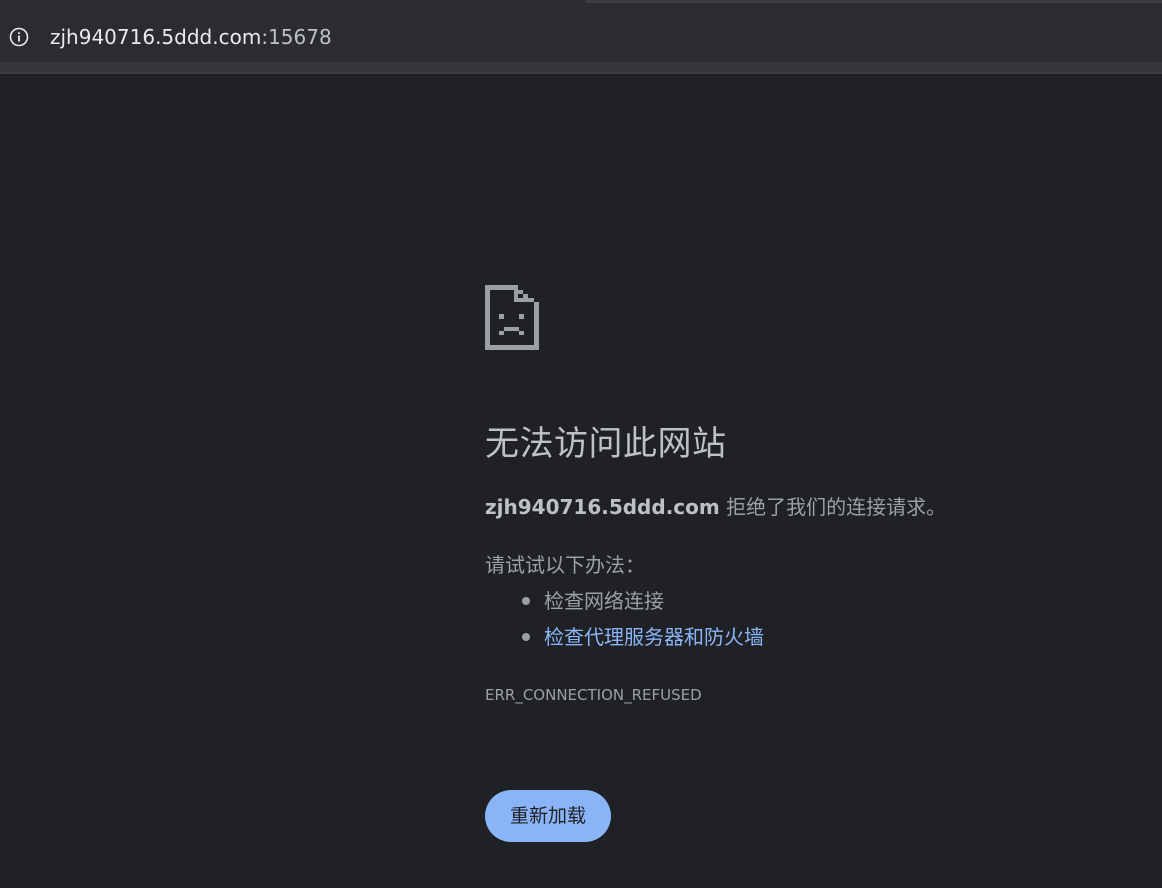  I want to click on error-message-suffix: 拒绝了我们的连接请求。, so click(833, 507).